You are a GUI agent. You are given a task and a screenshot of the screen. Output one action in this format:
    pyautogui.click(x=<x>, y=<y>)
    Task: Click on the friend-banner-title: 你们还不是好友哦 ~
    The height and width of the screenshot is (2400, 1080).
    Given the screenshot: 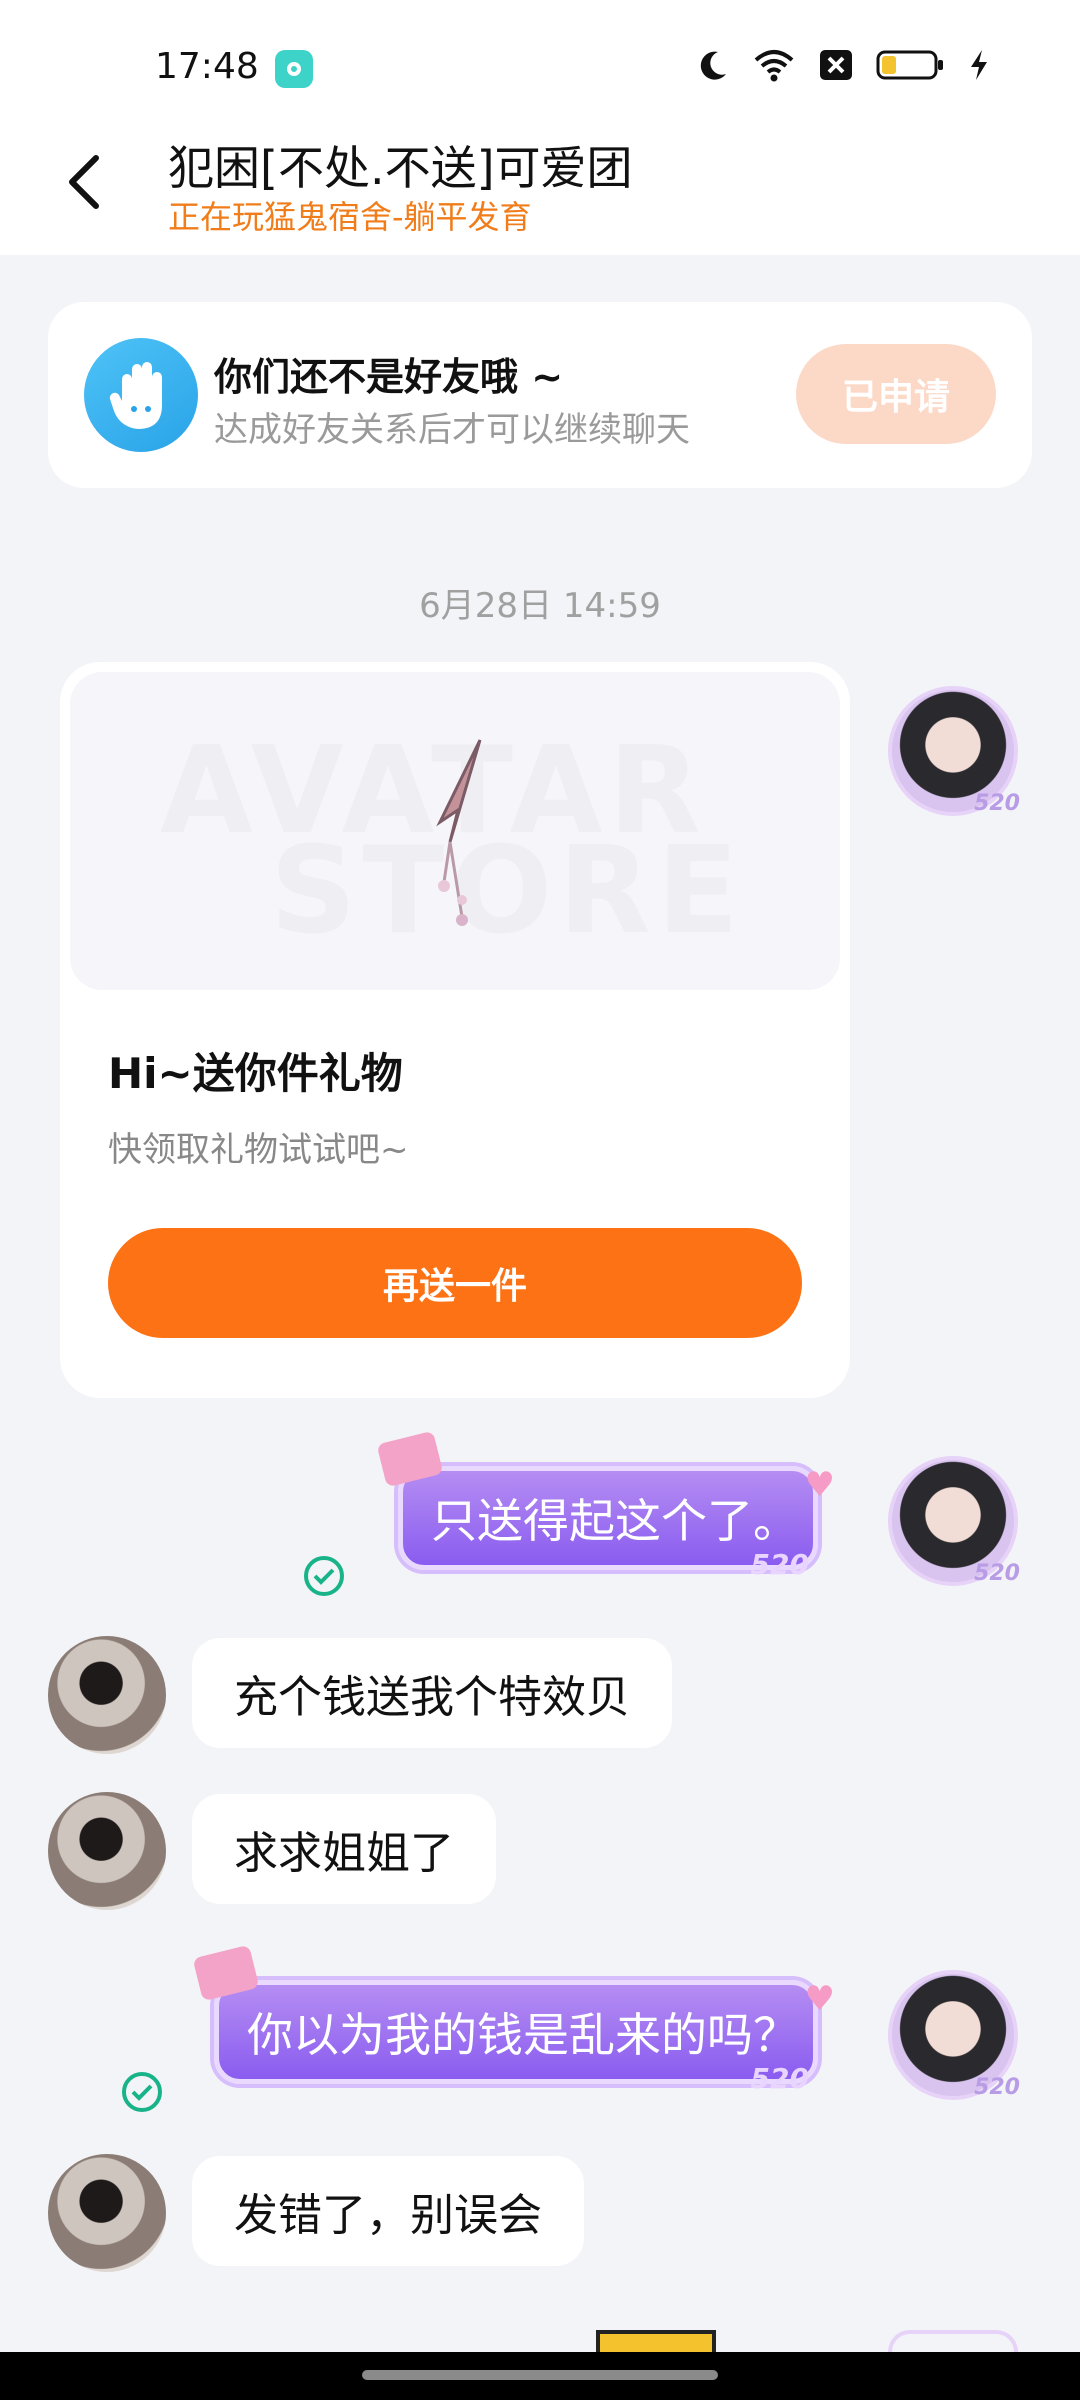 What is the action you would take?
    pyautogui.click(x=389, y=377)
    